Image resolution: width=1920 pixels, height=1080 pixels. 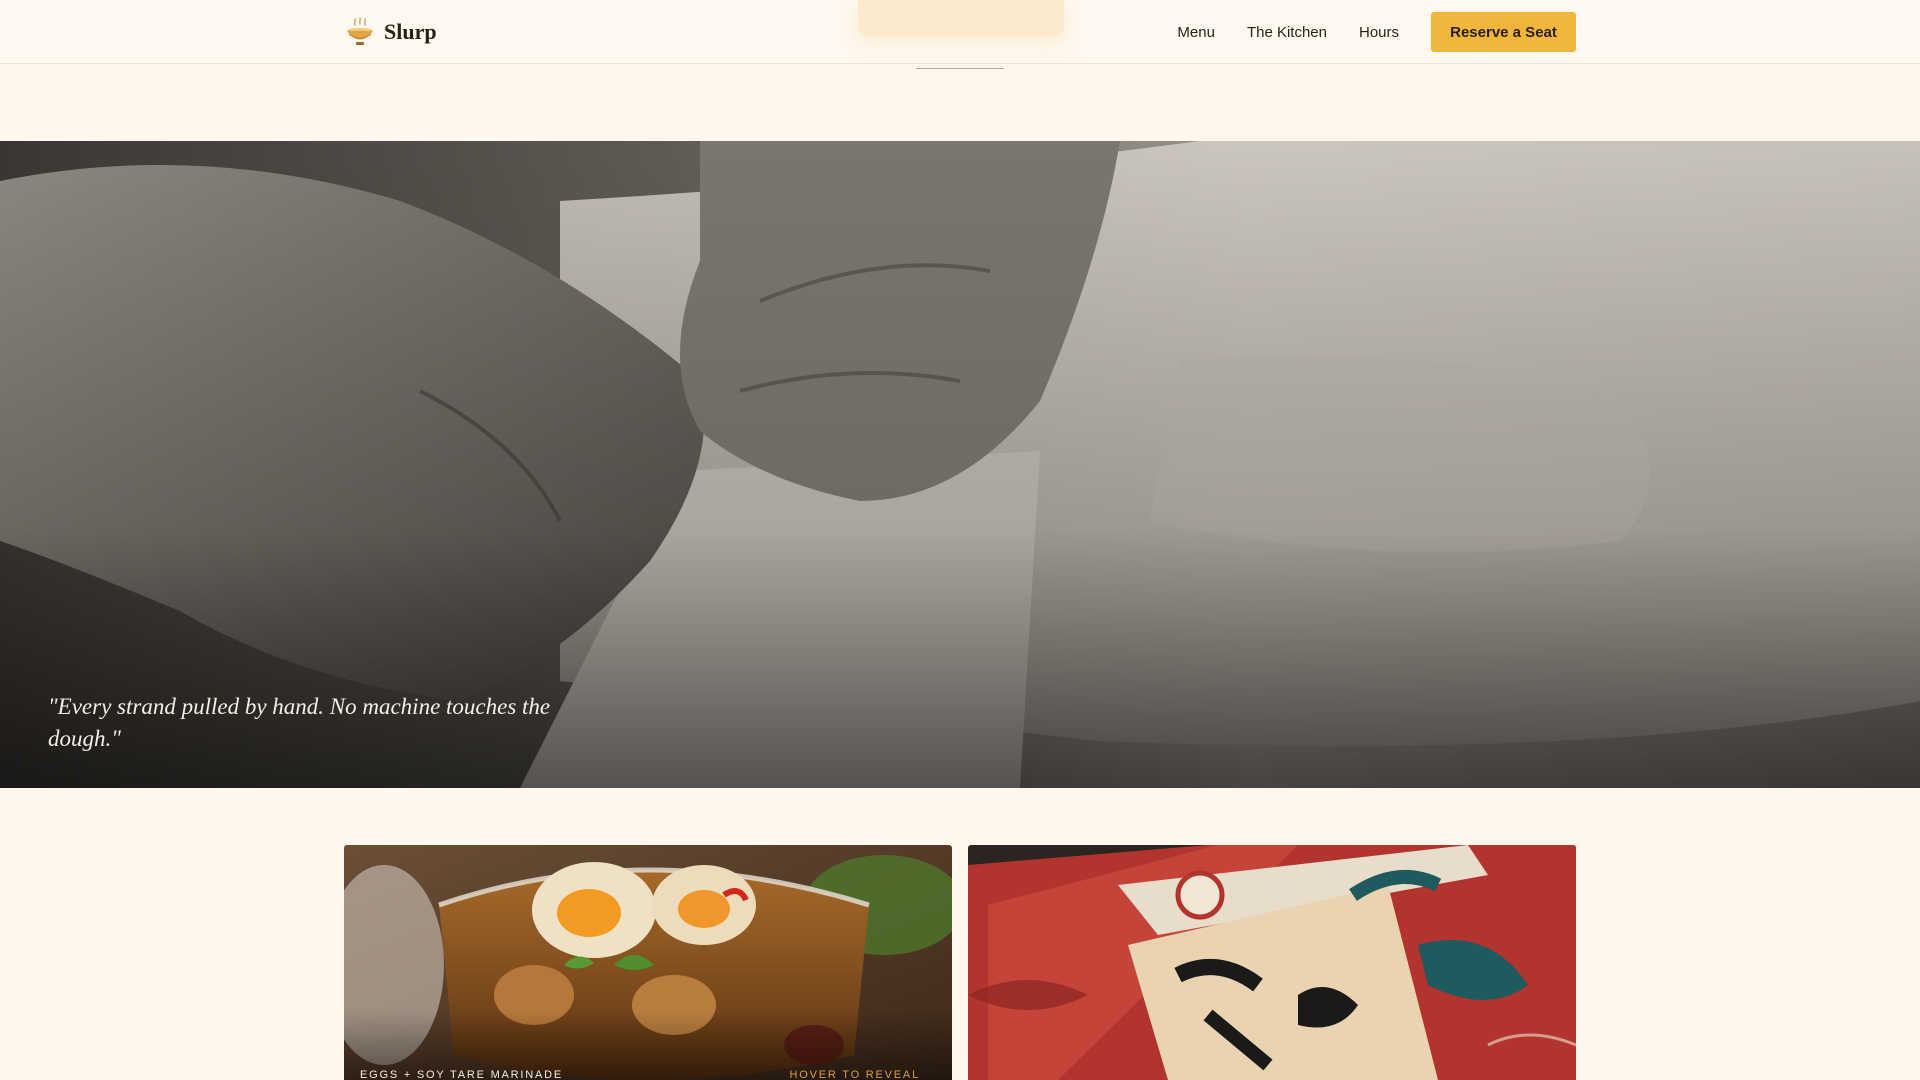 I want to click on reserve-seat-button: Reserve a Seat, so click(x=1503, y=32).